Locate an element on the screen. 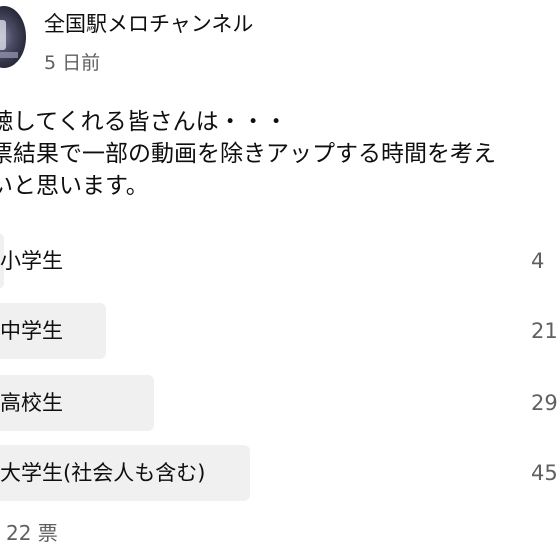 This screenshot has width=560, height=560. post-text-line: 票結果で一部の動画を除きアップする時間を考え is located at coordinates (248, 154).